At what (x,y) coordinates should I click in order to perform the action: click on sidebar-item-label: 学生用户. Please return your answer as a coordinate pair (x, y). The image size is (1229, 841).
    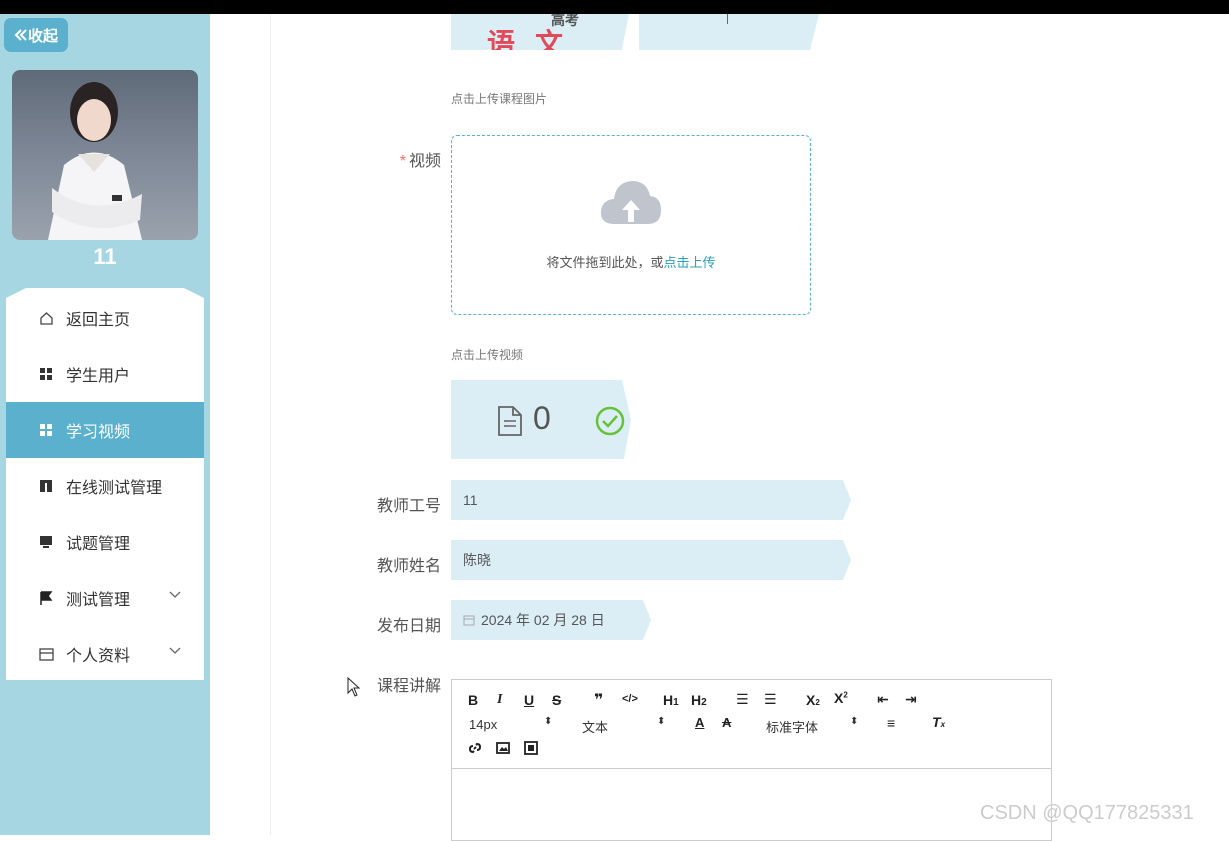
    Looking at the image, I should click on (98, 376).